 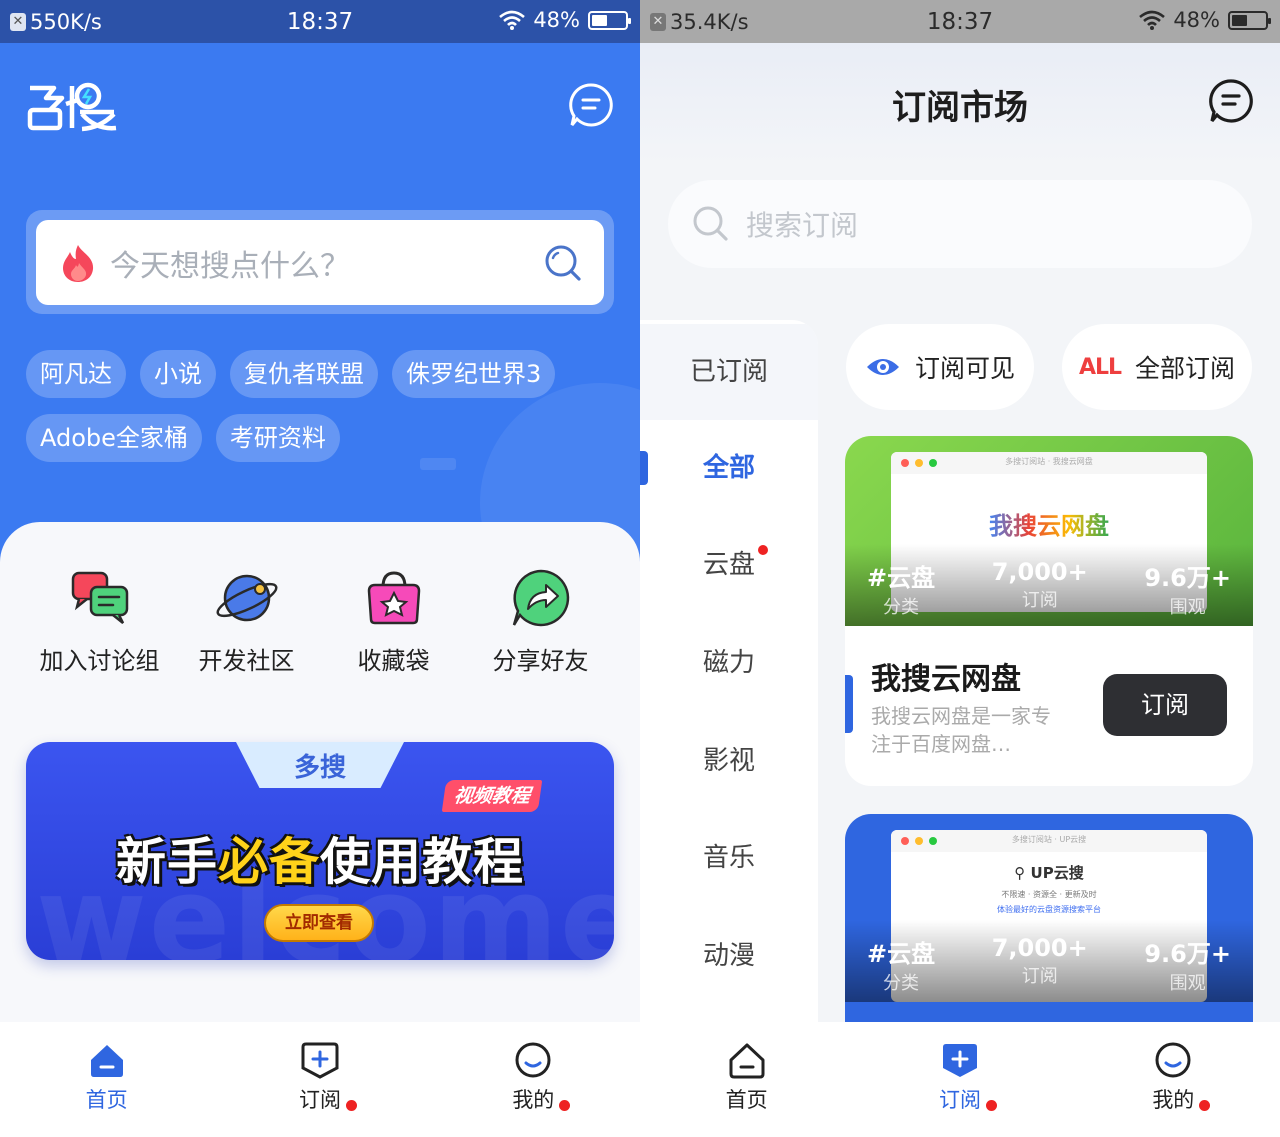 I want to click on banner-logo-tab: 多搜, so click(x=320, y=765).